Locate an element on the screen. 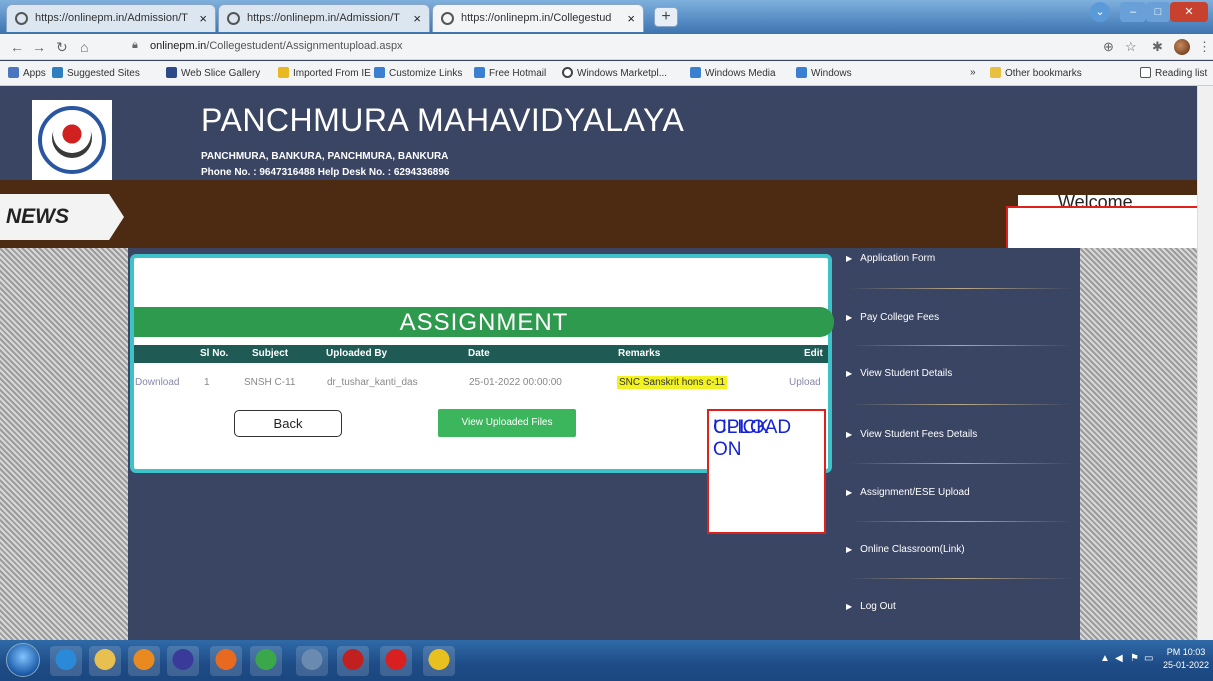 The width and height of the screenshot is (1213, 681). chrome-active-icon is located at coordinates (439, 661).